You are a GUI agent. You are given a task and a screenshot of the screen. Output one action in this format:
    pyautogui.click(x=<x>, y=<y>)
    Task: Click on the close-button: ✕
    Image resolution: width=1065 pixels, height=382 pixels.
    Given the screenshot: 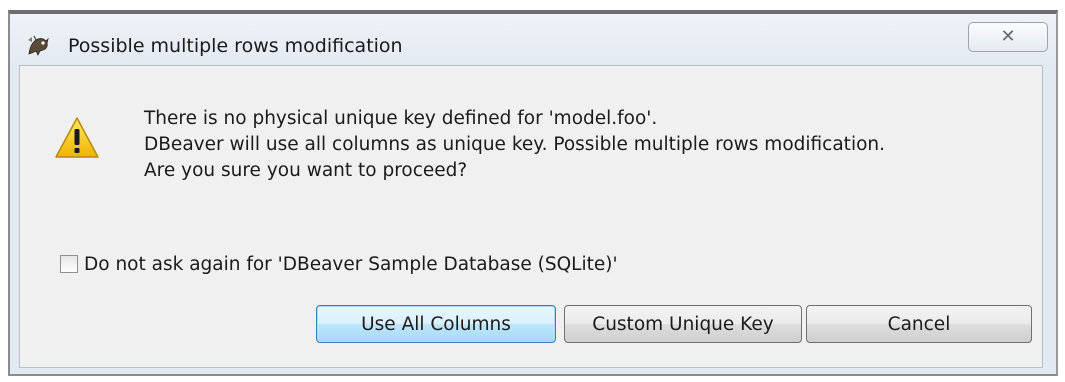 What is the action you would take?
    pyautogui.click(x=1008, y=37)
    